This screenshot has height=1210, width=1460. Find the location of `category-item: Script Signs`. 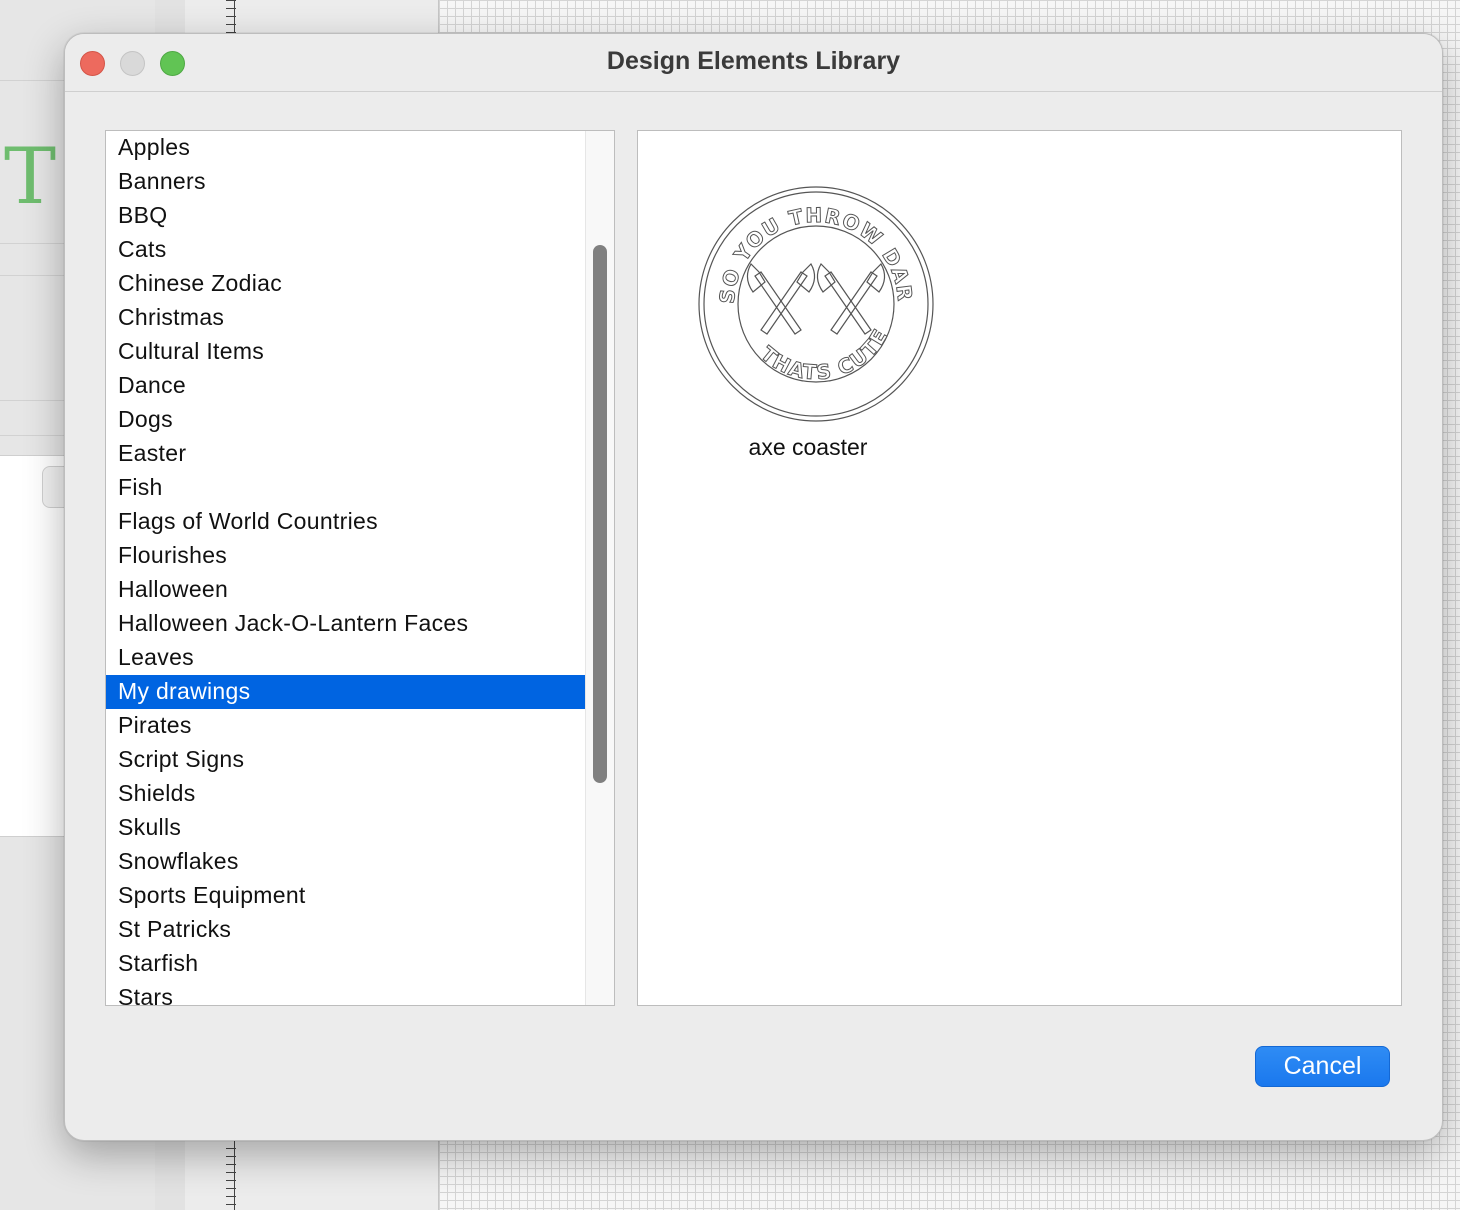

category-item: Script Signs is located at coordinates (346, 760).